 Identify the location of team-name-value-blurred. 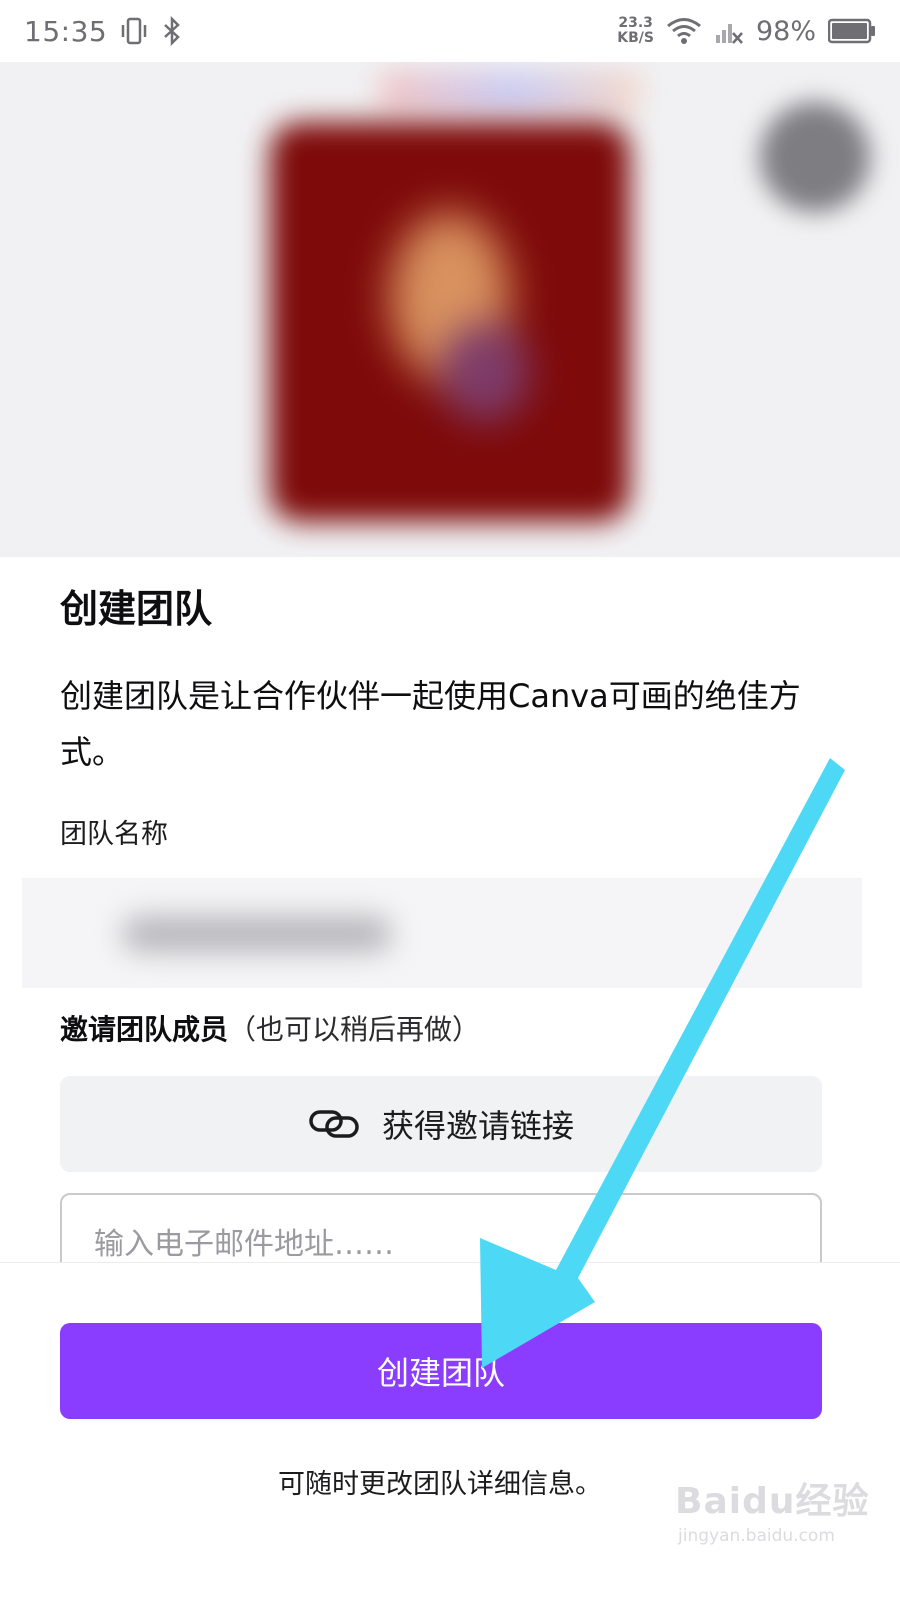
(257, 934).